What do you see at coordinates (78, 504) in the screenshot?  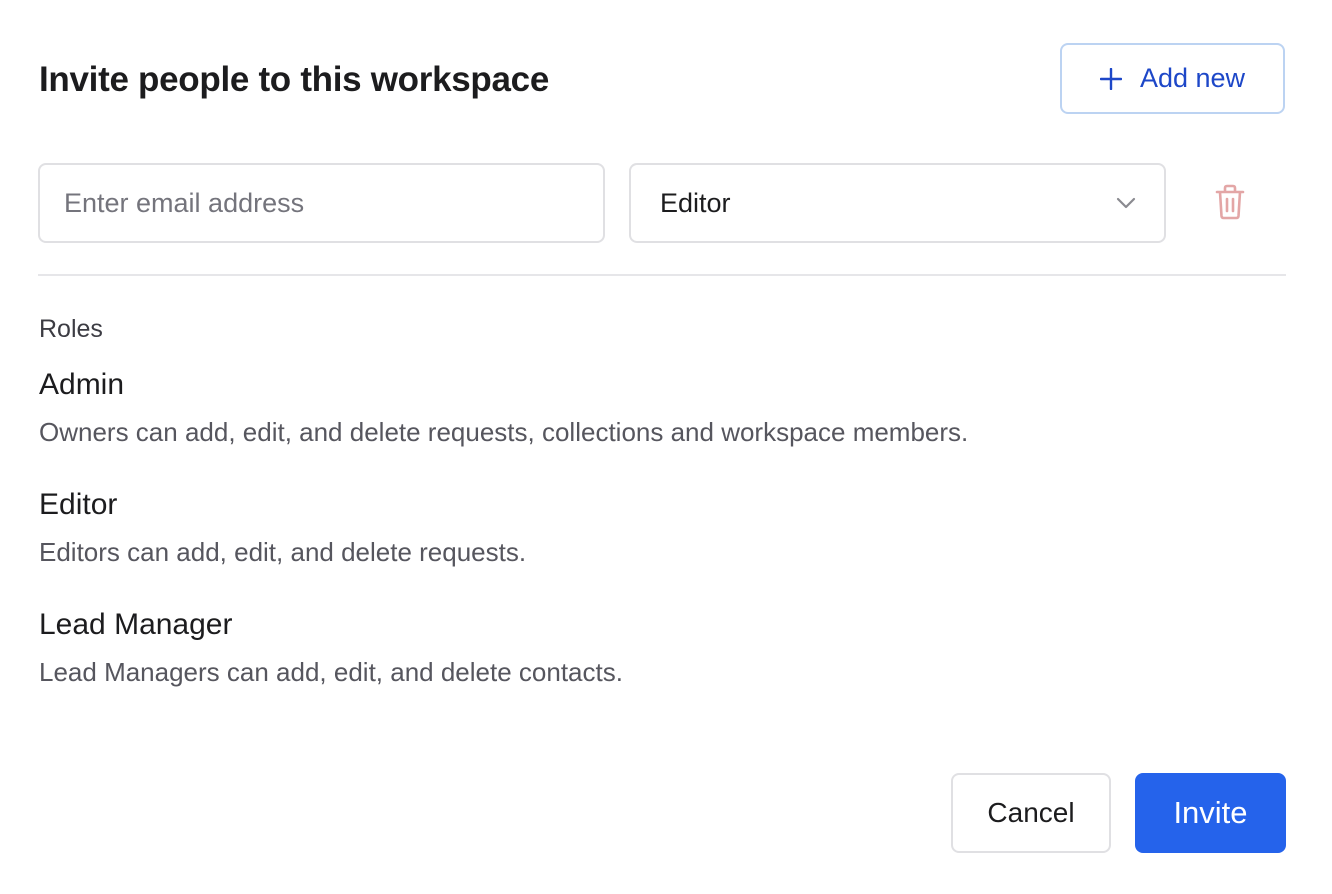 I see `role-name: Editor` at bounding box center [78, 504].